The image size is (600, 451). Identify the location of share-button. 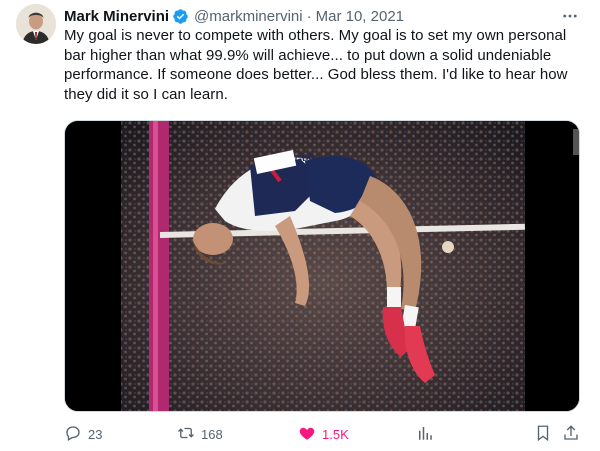
(571, 434).